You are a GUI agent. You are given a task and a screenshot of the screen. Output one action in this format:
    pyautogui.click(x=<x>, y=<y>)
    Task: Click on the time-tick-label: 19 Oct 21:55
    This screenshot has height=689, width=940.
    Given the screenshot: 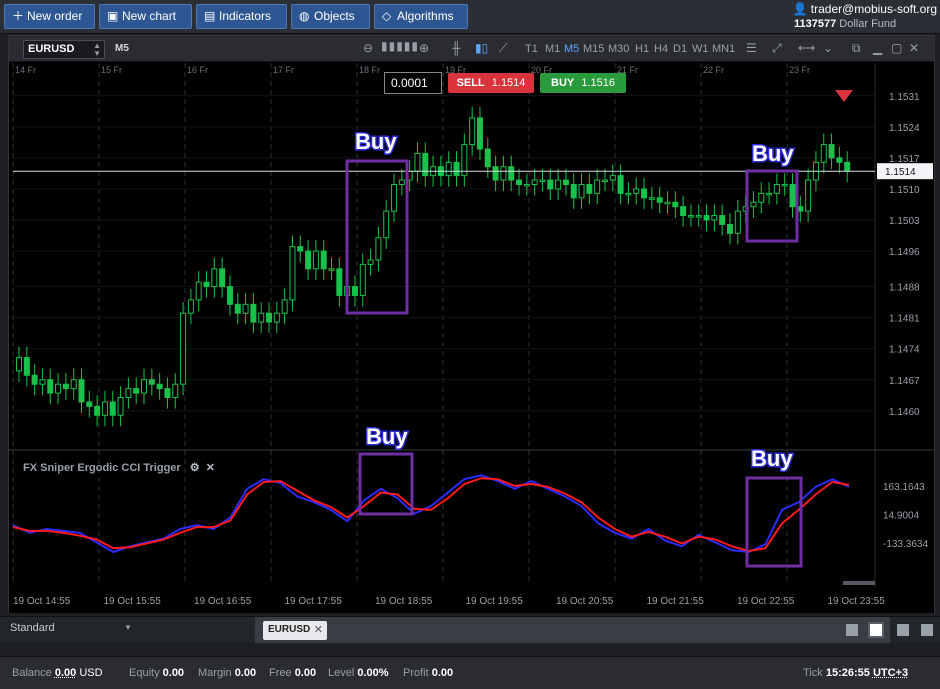 What is the action you would take?
    pyautogui.click(x=676, y=601)
    